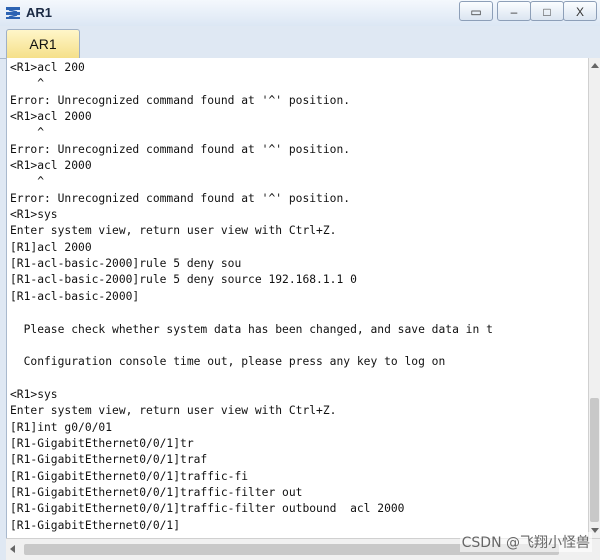 The height and width of the screenshot is (560, 600). What do you see at coordinates (75, 296) in the screenshot?
I see `console-line: [R1-acl-basic-2000]` at bounding box center [75, 296].